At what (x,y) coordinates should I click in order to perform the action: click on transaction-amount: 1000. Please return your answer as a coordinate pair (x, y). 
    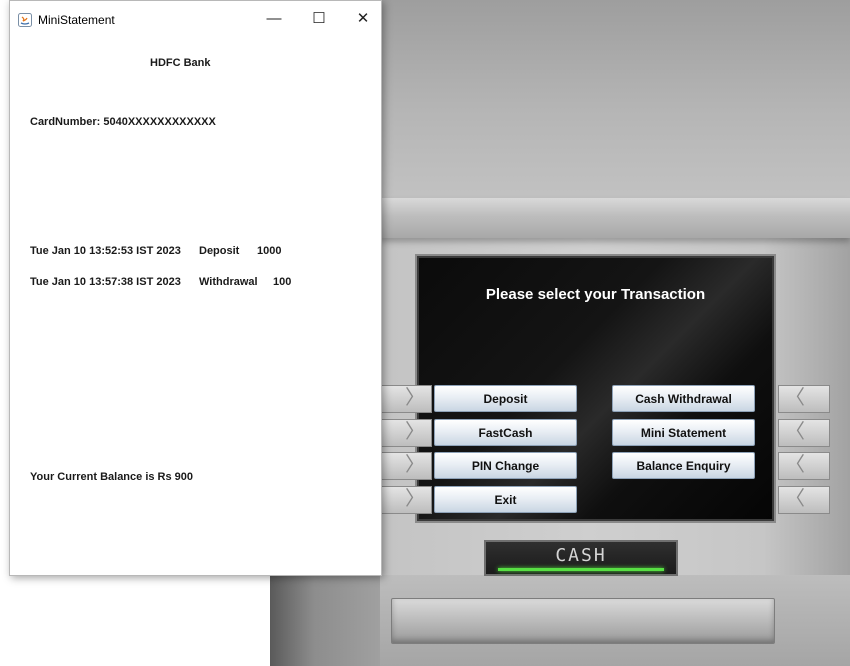
    Looking at the image, I should click on (269, 251).